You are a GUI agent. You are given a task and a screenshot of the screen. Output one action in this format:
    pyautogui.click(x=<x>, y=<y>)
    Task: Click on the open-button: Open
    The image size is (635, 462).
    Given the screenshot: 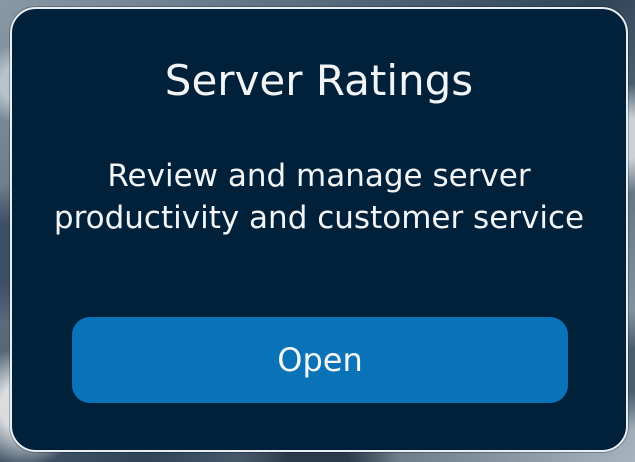 What is the action you would take?
    pyautogui.click(x=320, y=360)
    